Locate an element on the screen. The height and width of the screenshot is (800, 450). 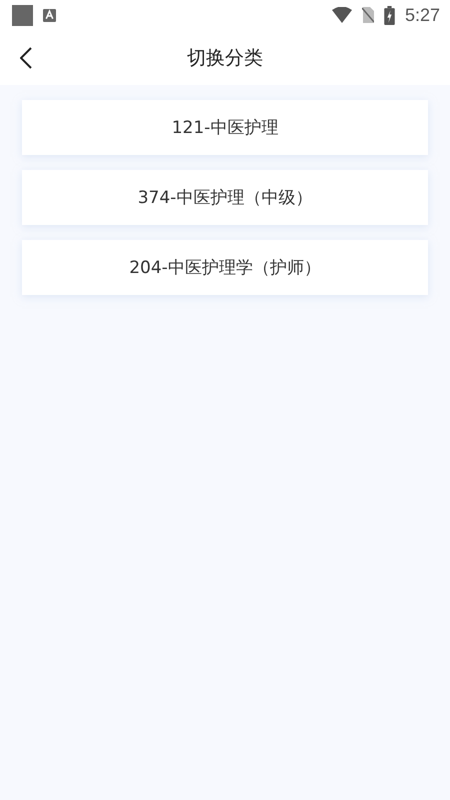
category-item: 121-中医护理 is located at coordinates (225, 127).